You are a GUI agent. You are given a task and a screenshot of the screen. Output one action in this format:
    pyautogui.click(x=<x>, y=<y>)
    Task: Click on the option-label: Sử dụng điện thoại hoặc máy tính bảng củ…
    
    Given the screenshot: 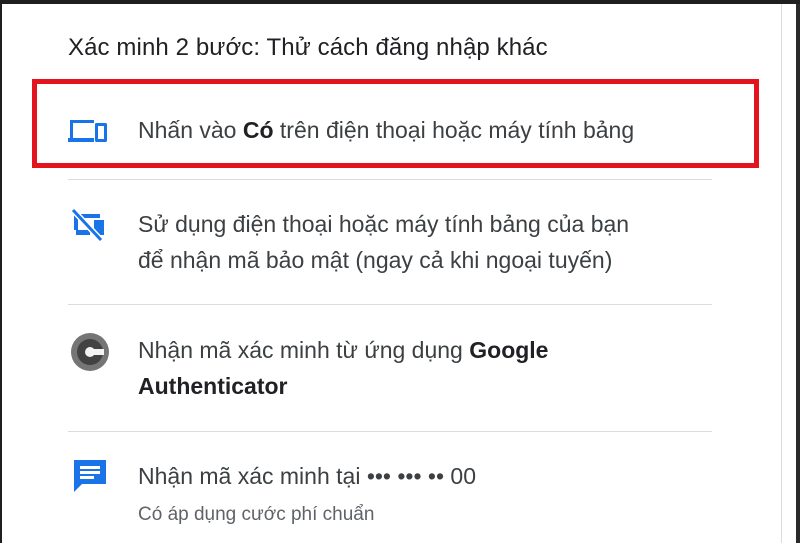 What is the action you would take?
    pyautogui.click(x=383, y=242)
    